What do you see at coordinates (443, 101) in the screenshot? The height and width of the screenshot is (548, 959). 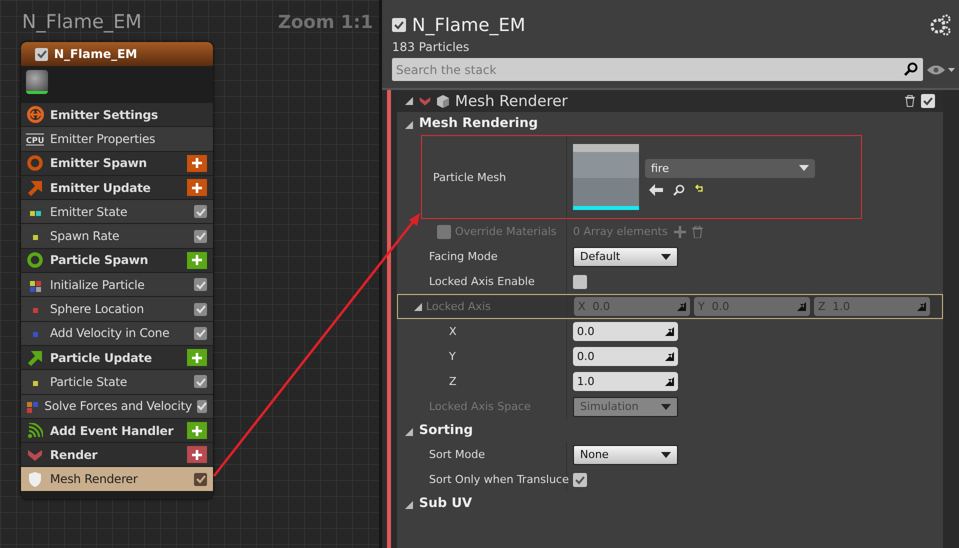 I see `cube-icon` at bounding box center [443, 101].